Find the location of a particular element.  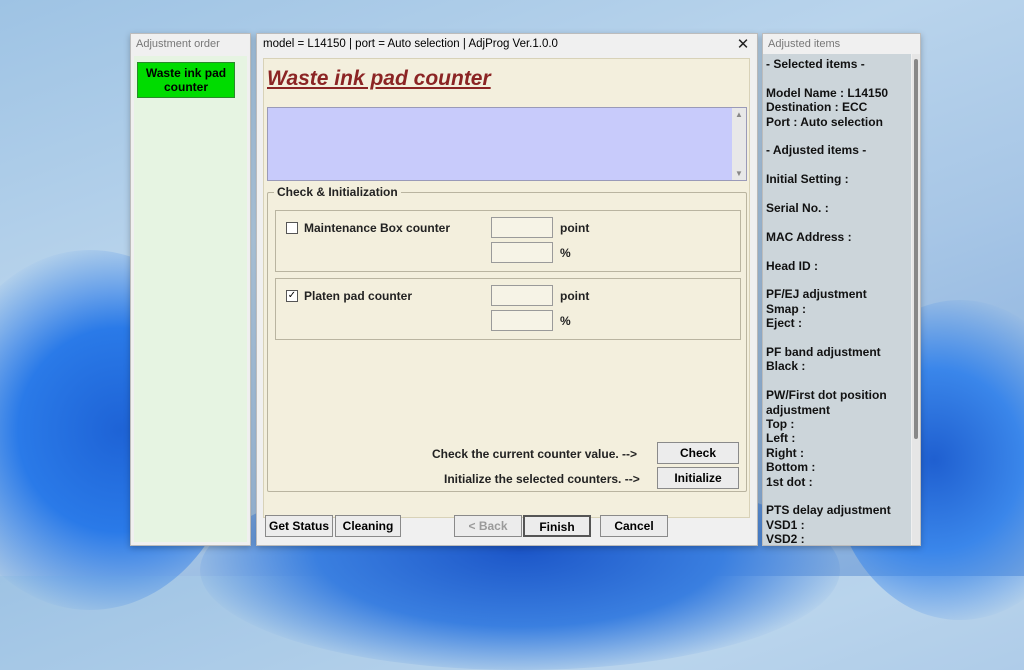

adjustment-order-panel: Adjustment order Waste ink pad counter is located at coordinates (190, 289).